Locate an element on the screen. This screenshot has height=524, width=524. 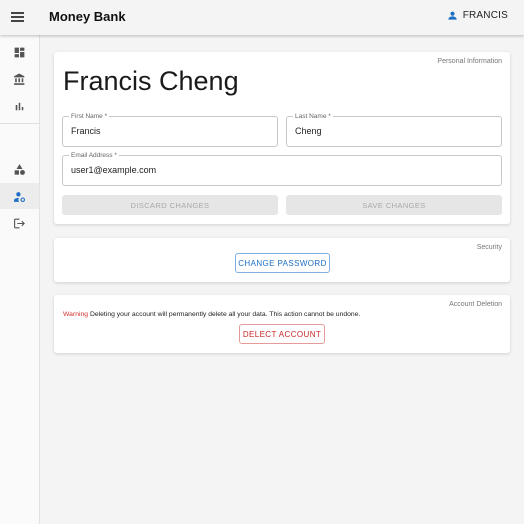
first-name-input is located at coordinates (171, 131).